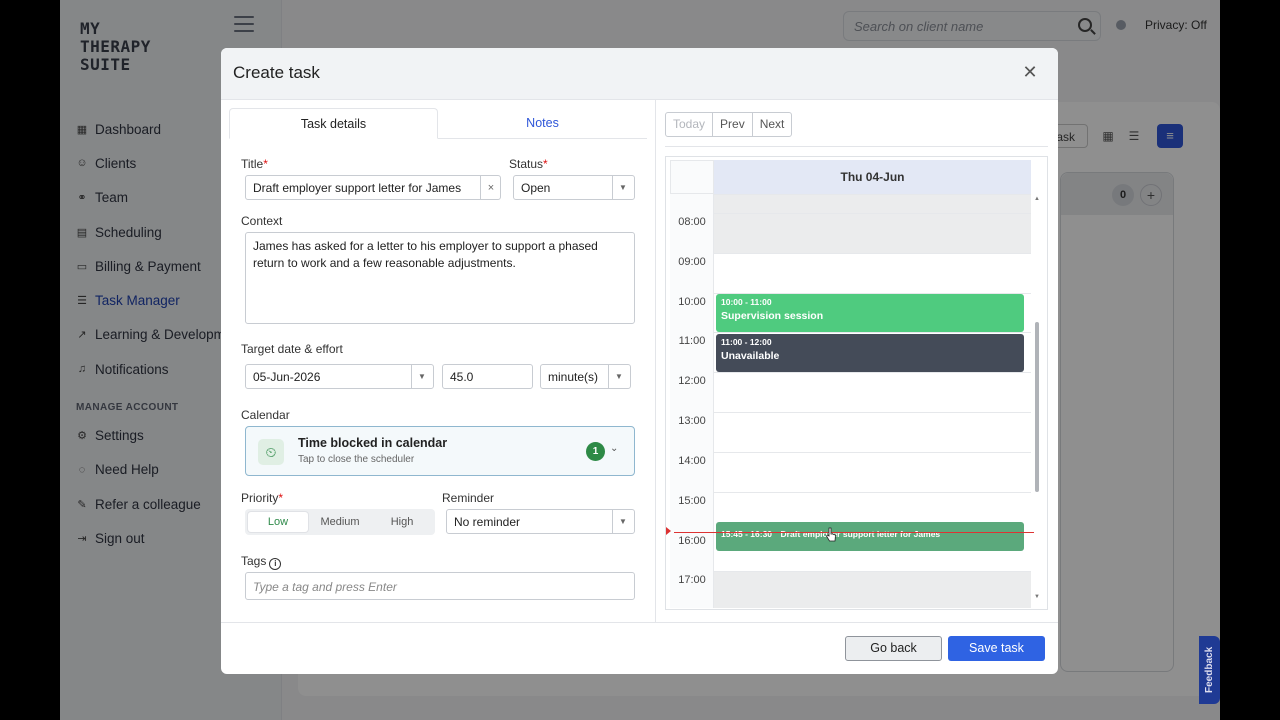 The height and width of the screenshot is (720, 1280). I want to click on priority-high: High, so click(402, 522).